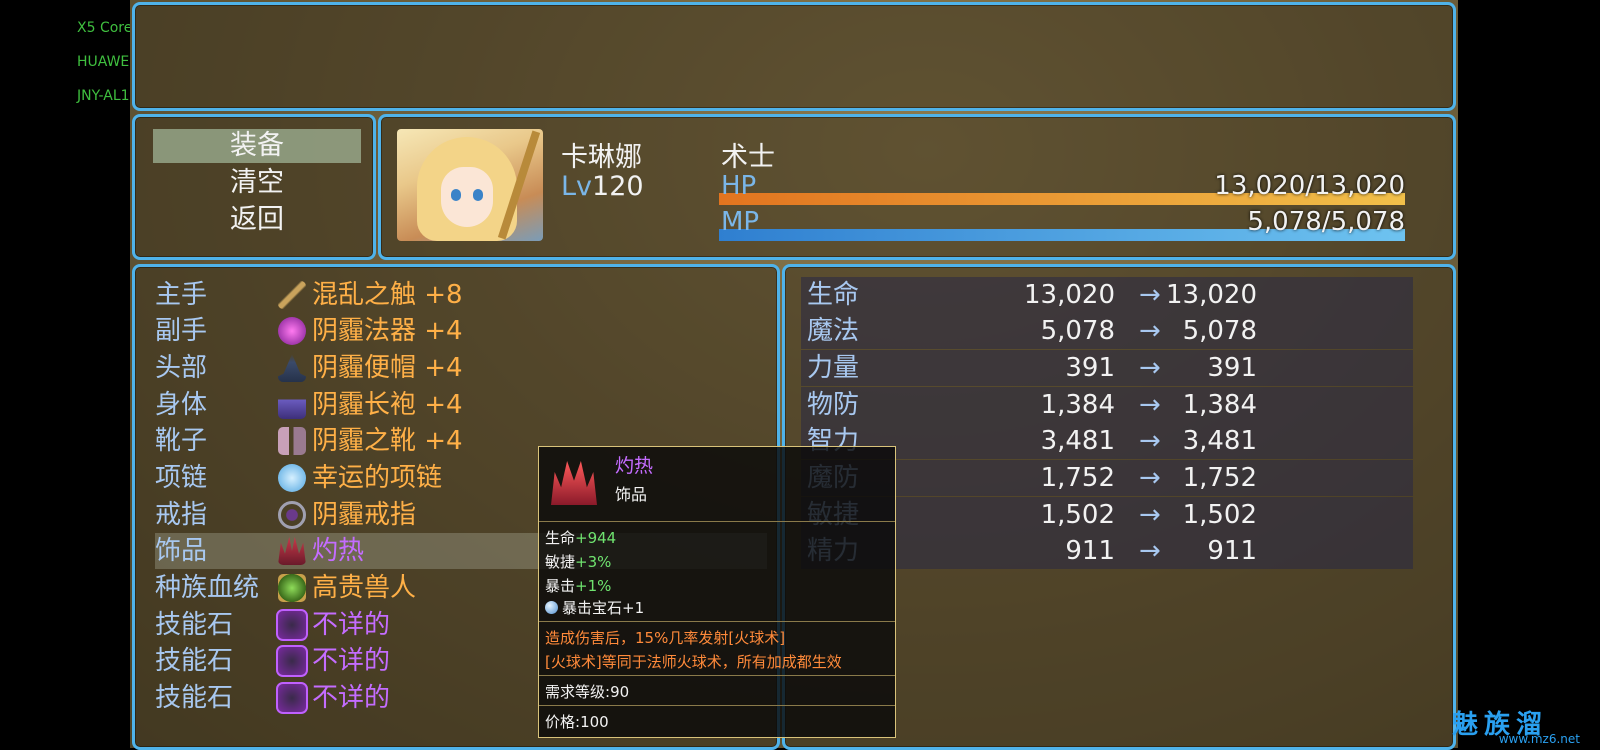 The width and height of the screenshot is (1600, 750). I want to click on param-row: 魔法 5,078 → 5,078, so click(1107, 331).